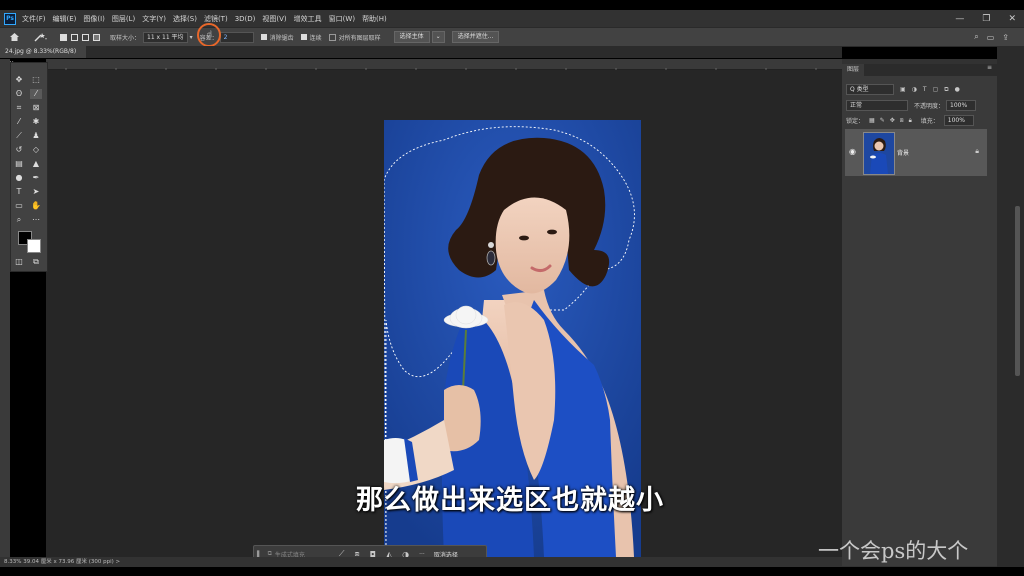 This screenshot has width=1024, height=576. I want to click on layer-name: 背景, so click(903, 152).